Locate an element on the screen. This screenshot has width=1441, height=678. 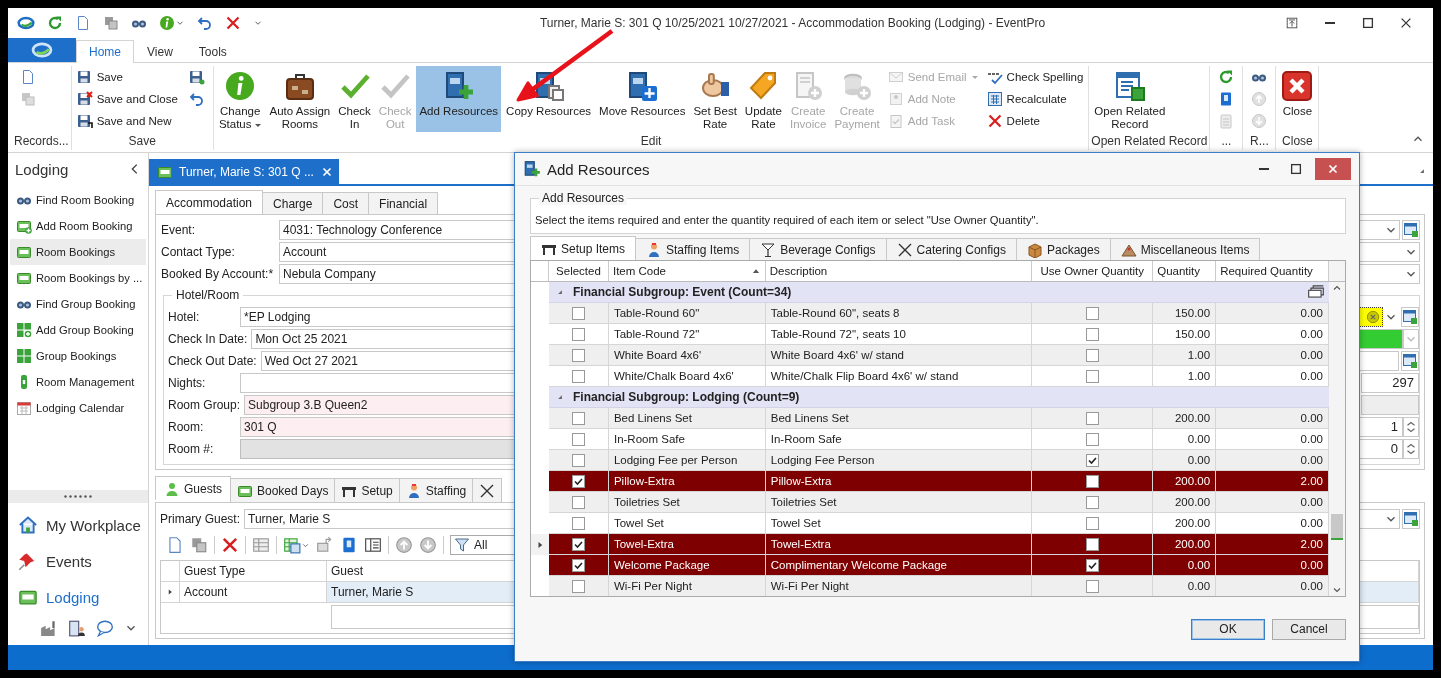
ribbon-button: Move Resources is located at coordinates (642, 99).